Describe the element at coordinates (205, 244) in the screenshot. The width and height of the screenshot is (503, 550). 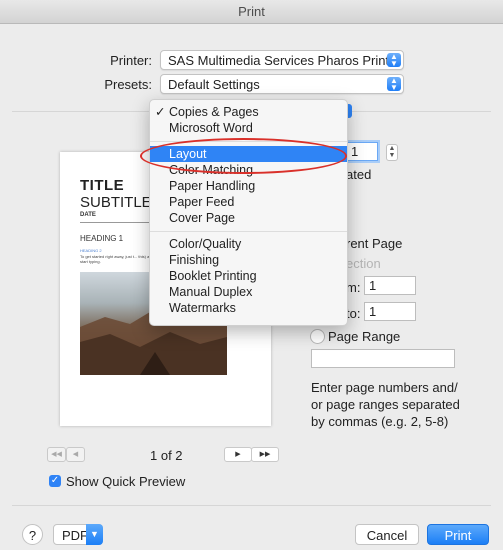
I see `menu-item-label: Color/Quality` at that location.